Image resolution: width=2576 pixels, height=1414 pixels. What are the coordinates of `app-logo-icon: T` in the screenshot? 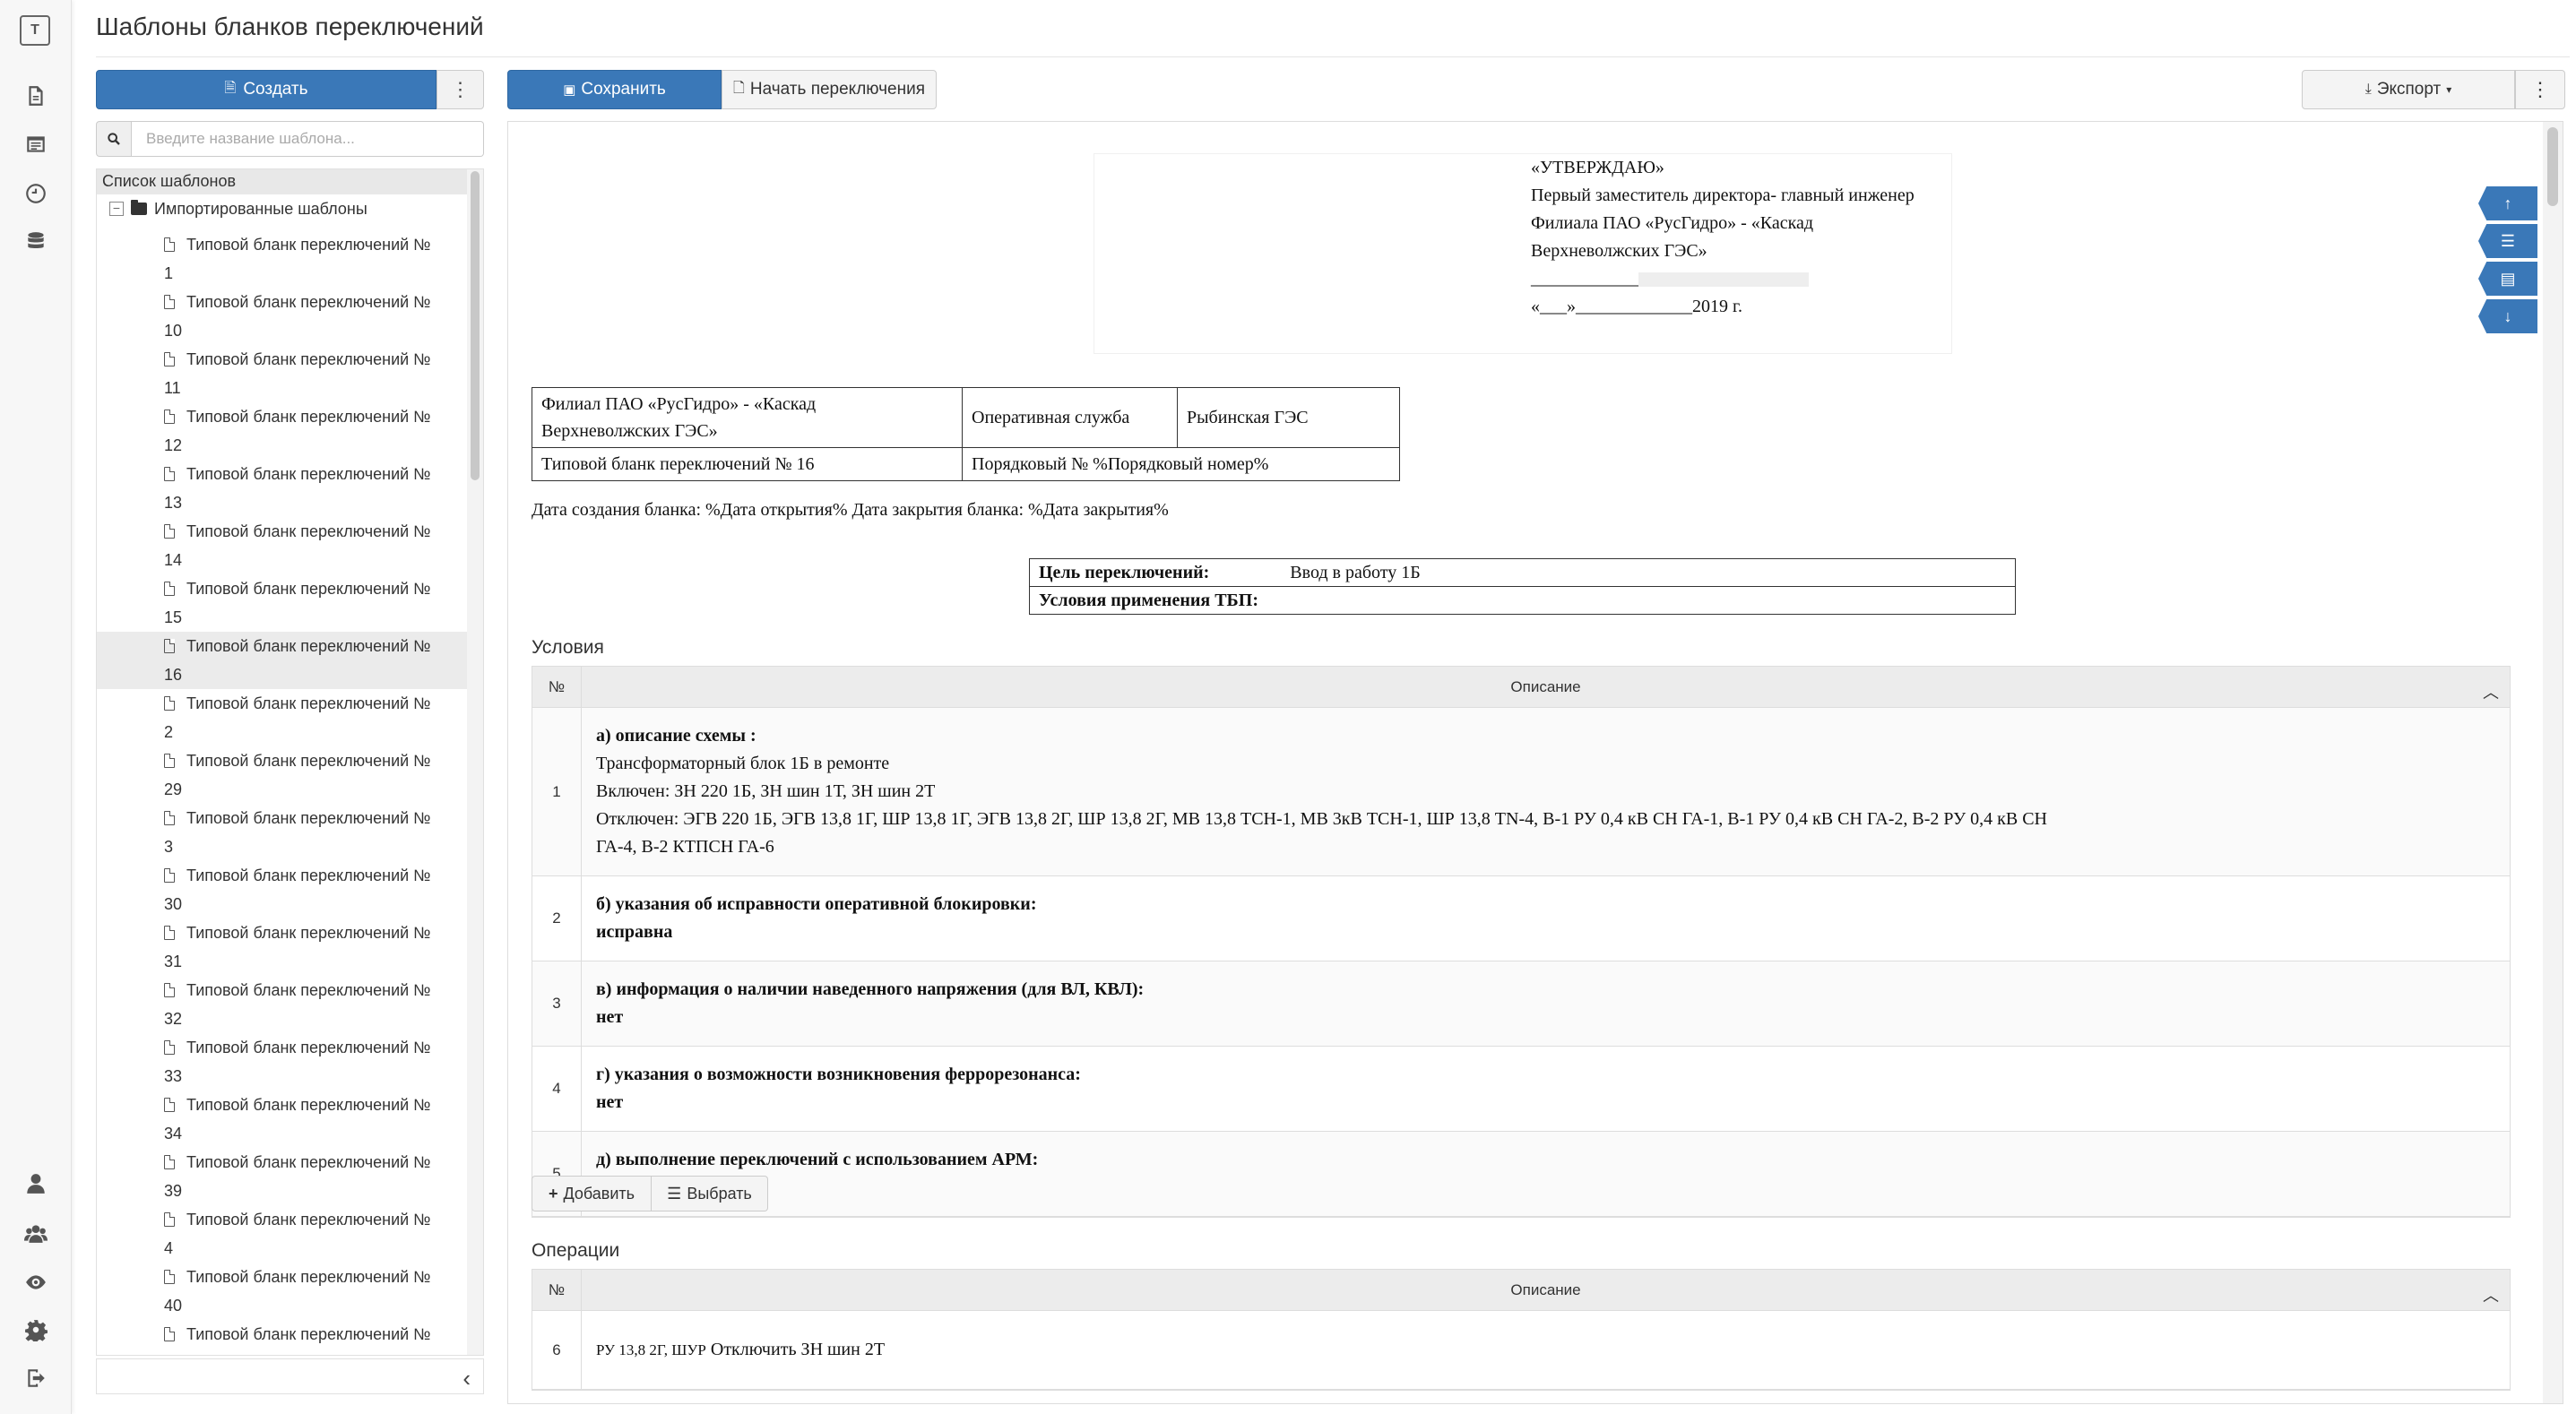 It's located at (35, 30).